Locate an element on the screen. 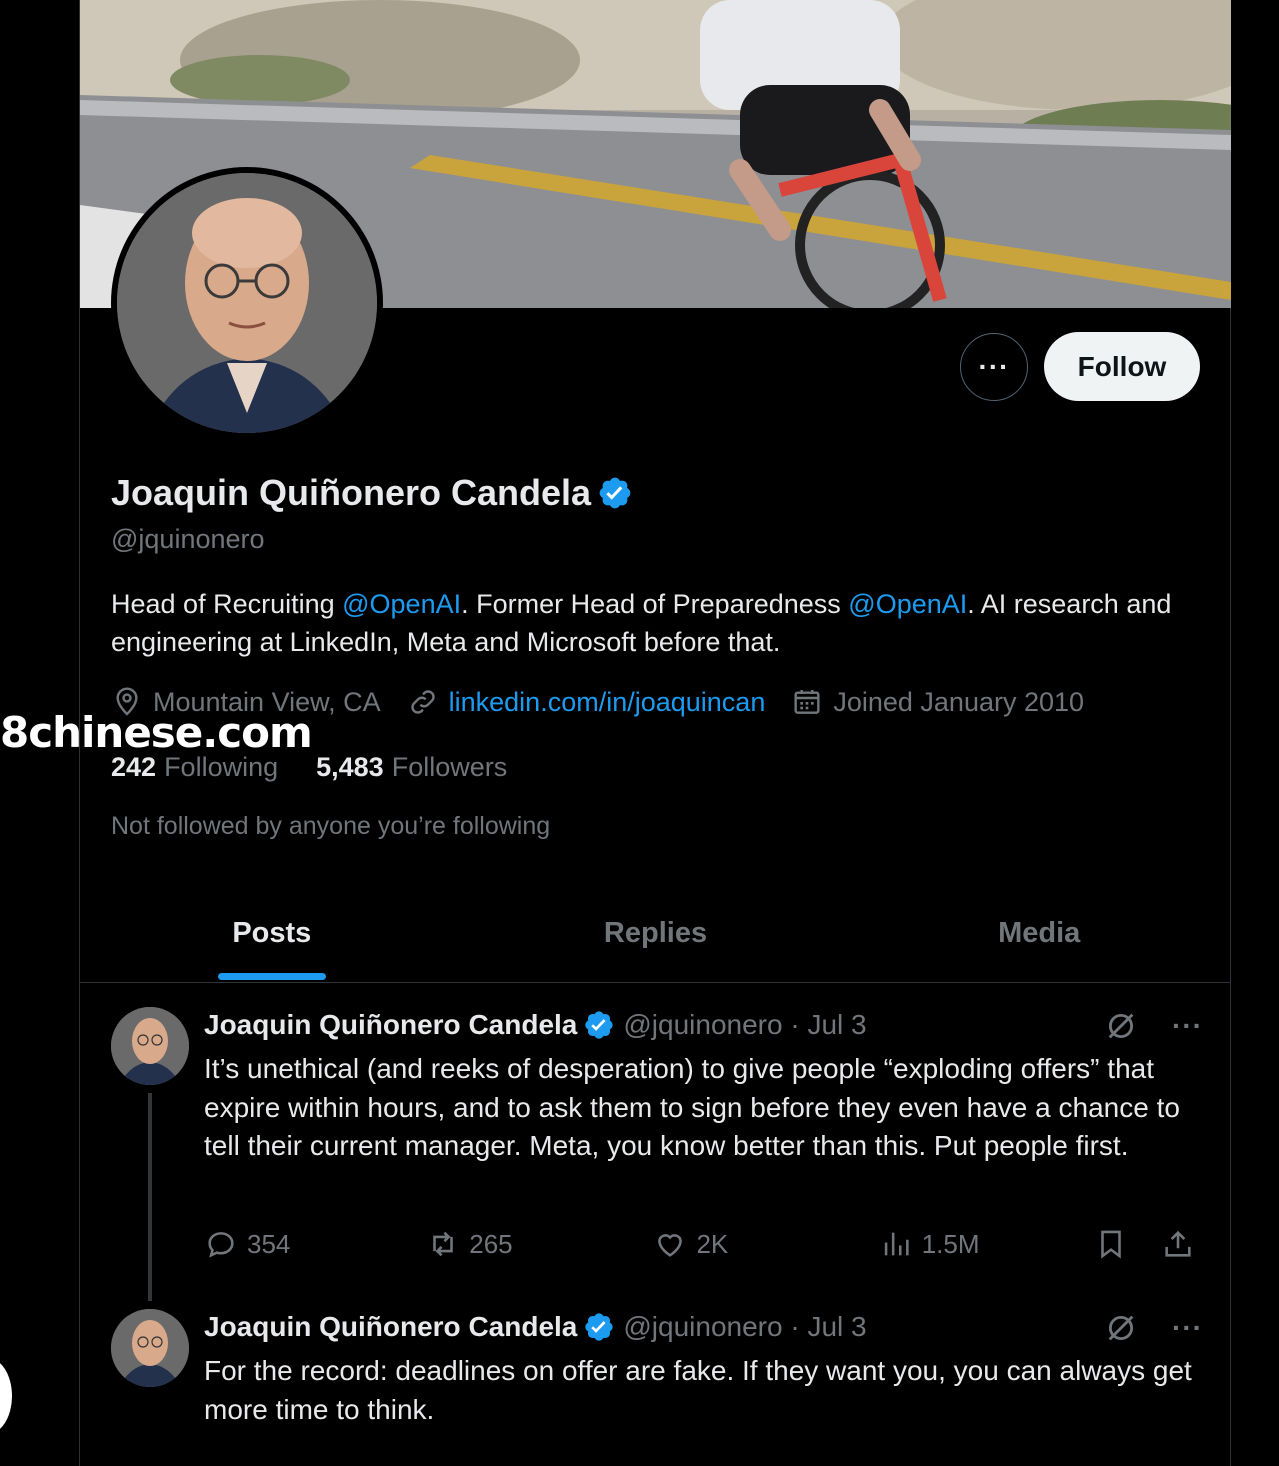  joined-text: Joined January 2010 is located at coordinates (959, 701).